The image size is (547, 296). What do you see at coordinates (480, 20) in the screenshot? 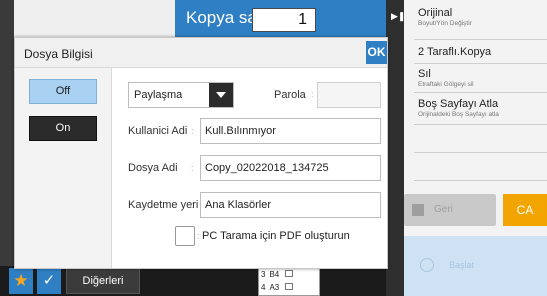
I see `right-item-original: Orijinal Boyut/Yön Değiştir` at bounding box center [480, 20].